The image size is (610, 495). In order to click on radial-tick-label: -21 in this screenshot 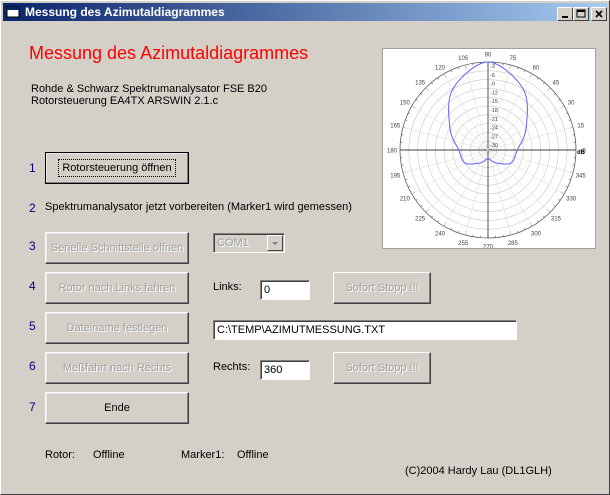, I will do `click(494, 120)`.